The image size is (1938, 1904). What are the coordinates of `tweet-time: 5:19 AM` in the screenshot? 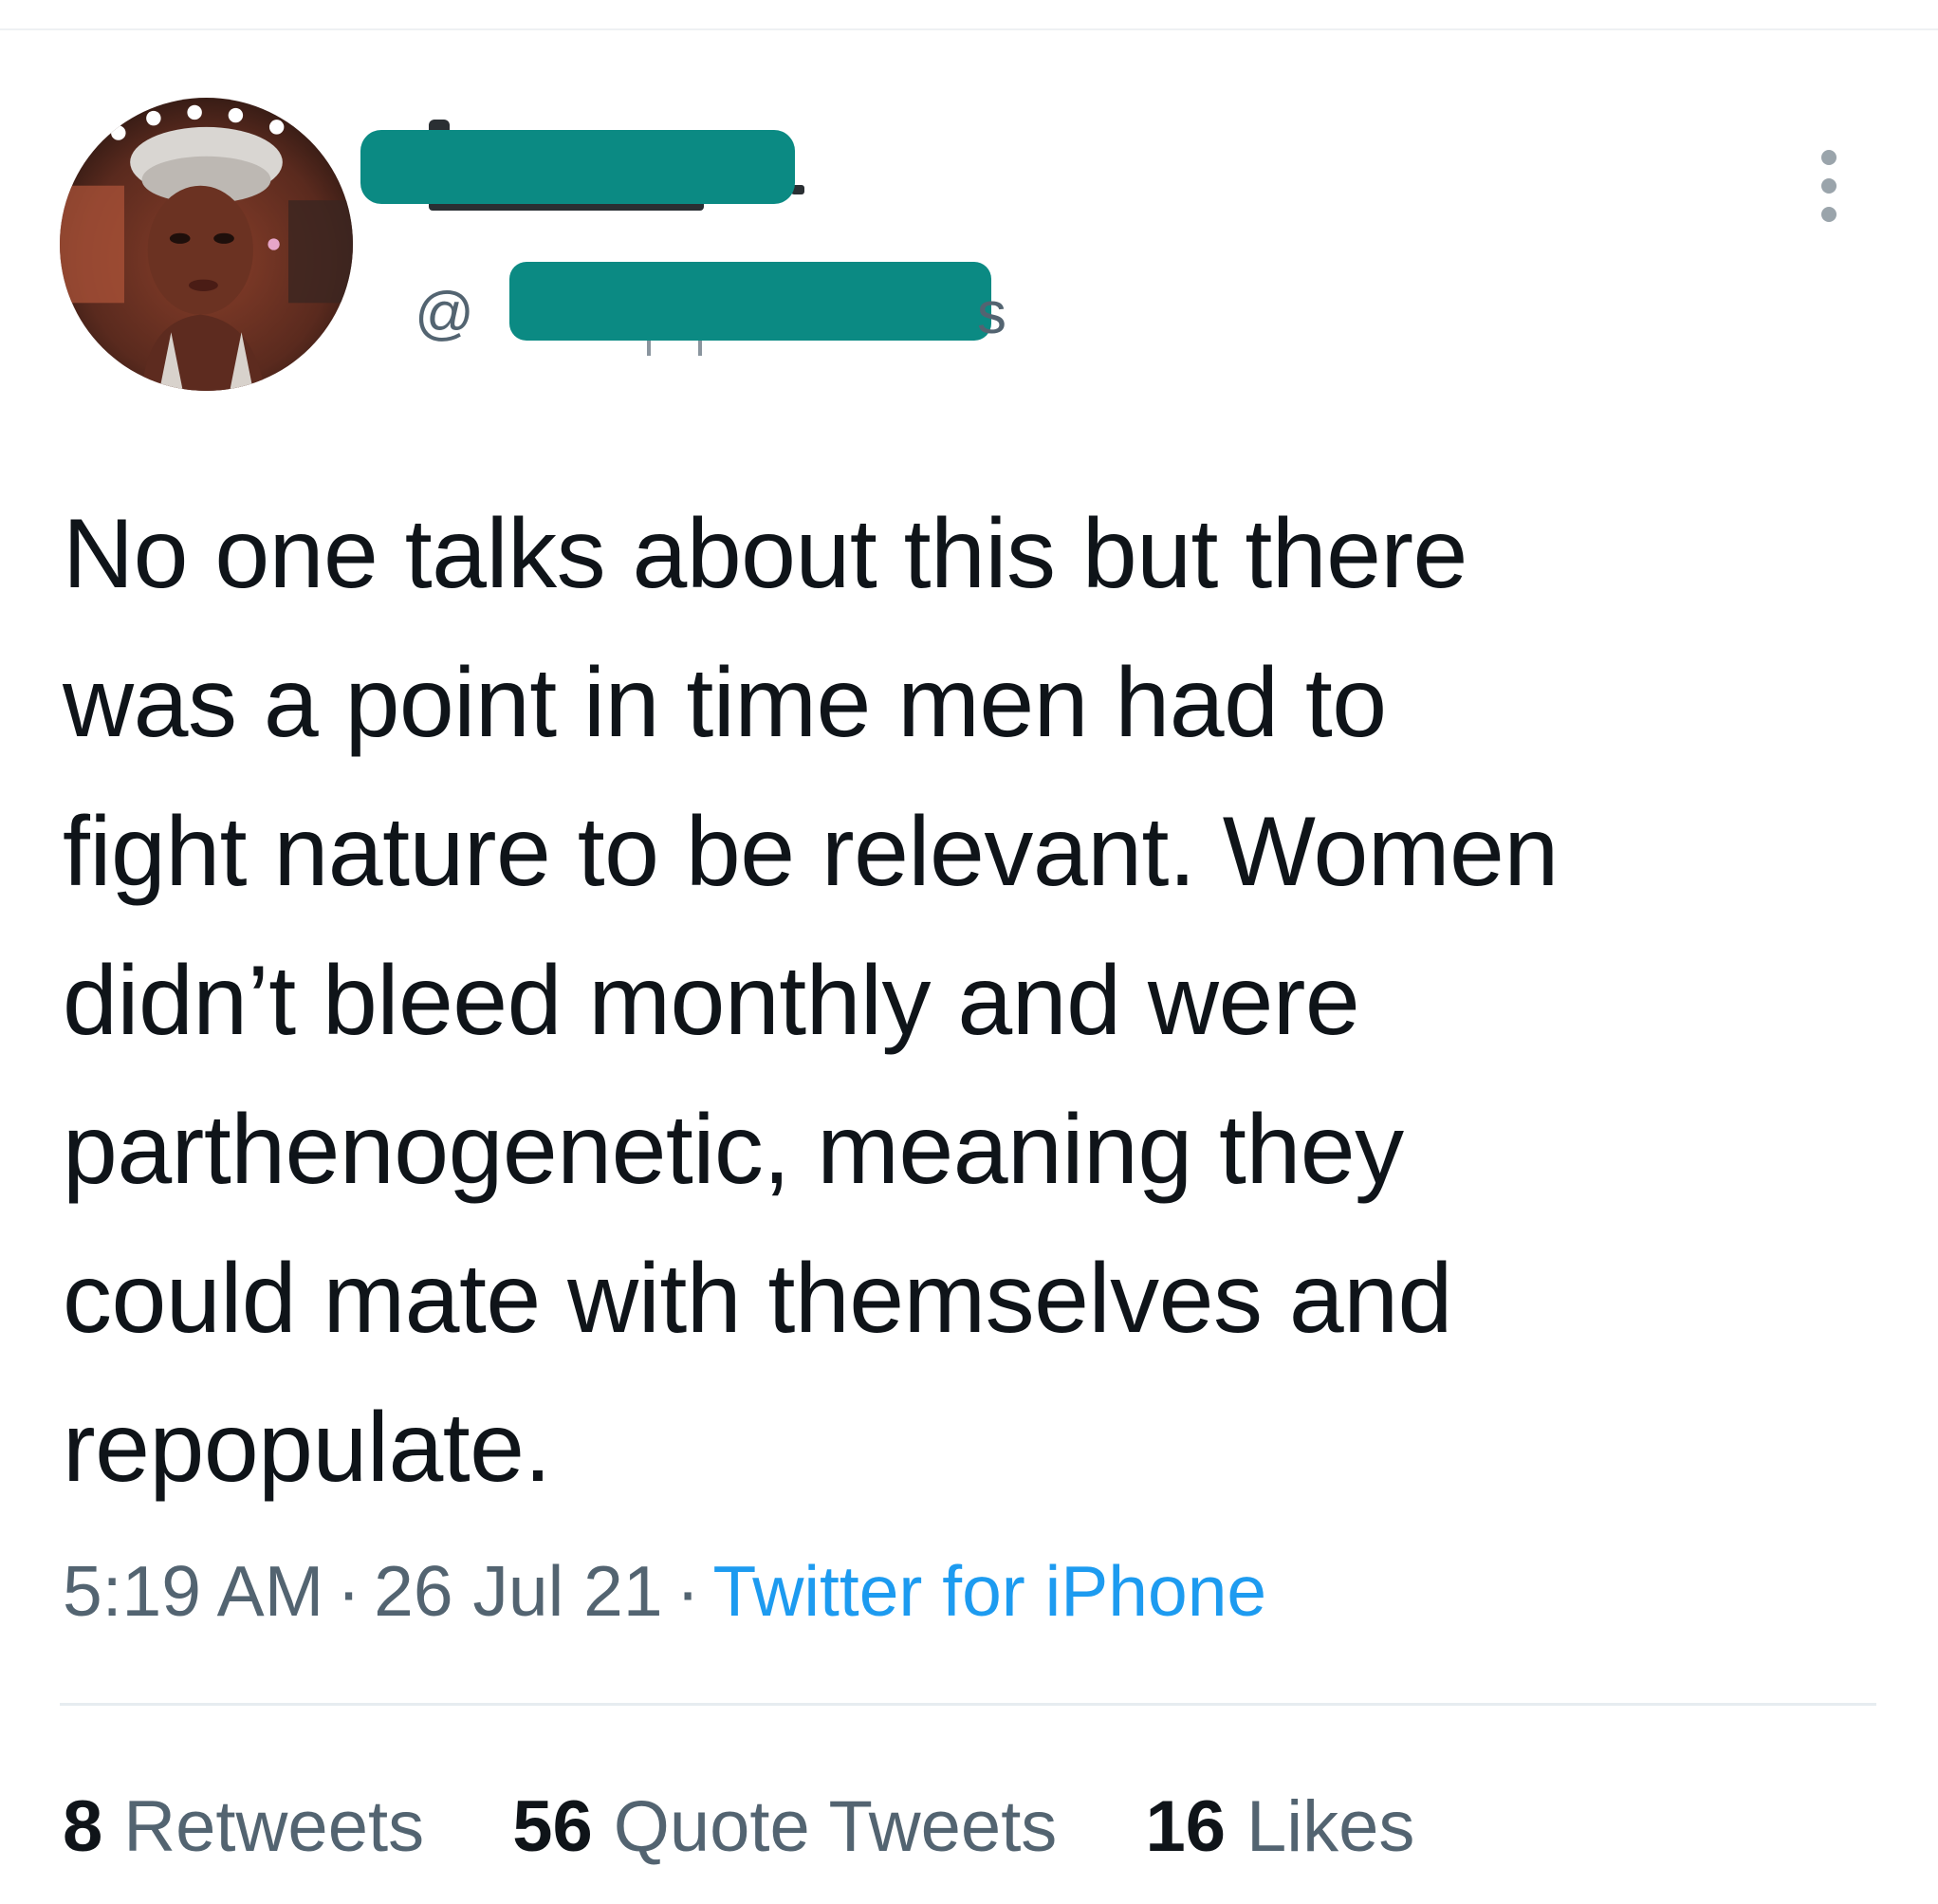 It's located at (193, 1591).